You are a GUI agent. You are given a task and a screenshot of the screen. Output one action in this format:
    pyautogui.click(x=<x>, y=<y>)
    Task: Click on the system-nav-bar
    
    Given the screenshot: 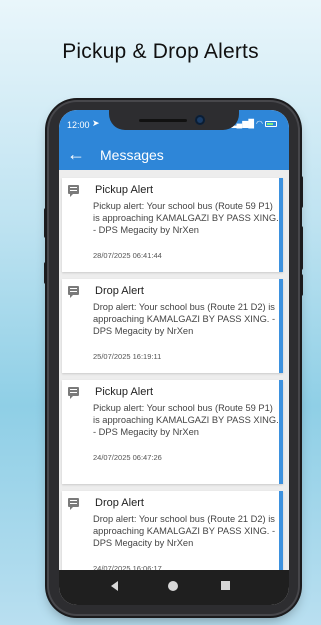 What is the action you would take?
    pyautogui.click(x=174, y=587)
    